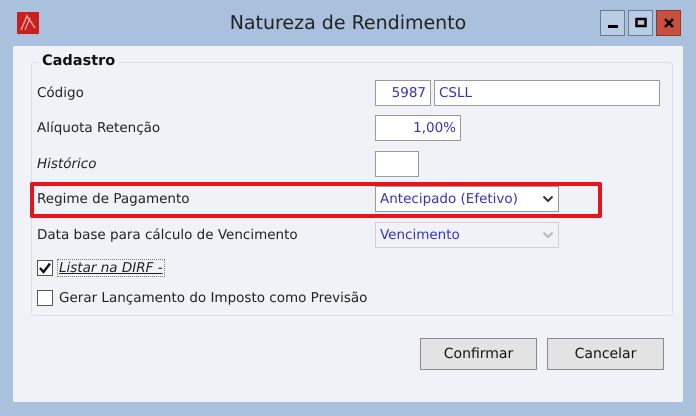 The image size is (696, 416). What do you see at coordinates (28, 23) in the screenshot?
I see `app-icon` at bounding box center [28, 23].